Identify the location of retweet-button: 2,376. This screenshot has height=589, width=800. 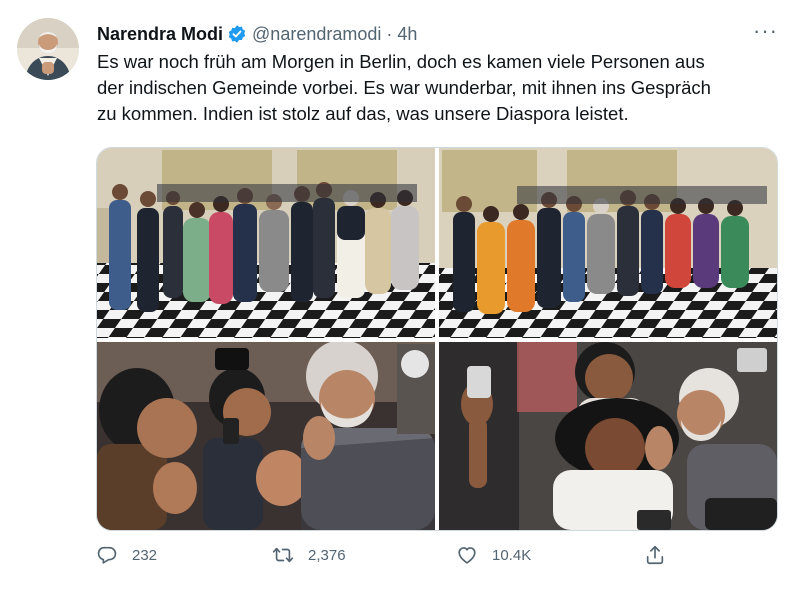
(309, 555).